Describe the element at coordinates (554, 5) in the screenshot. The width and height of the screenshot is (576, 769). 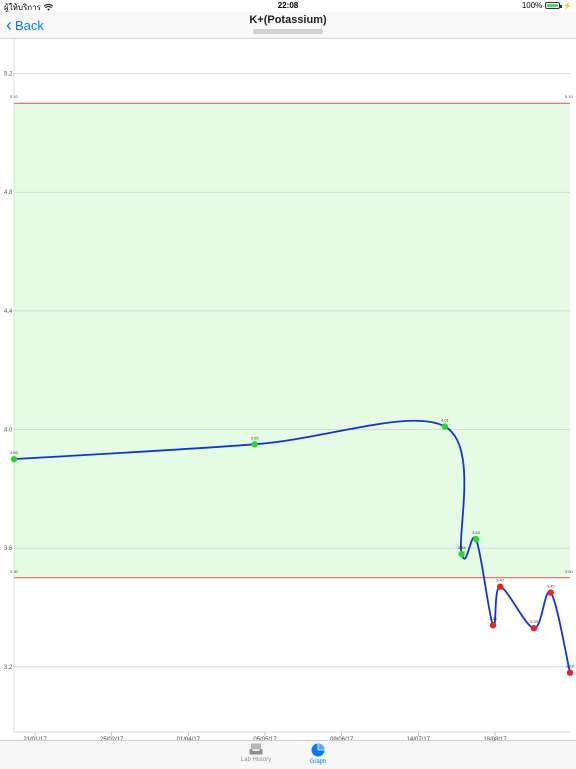
I see `battery-icon` at that location.